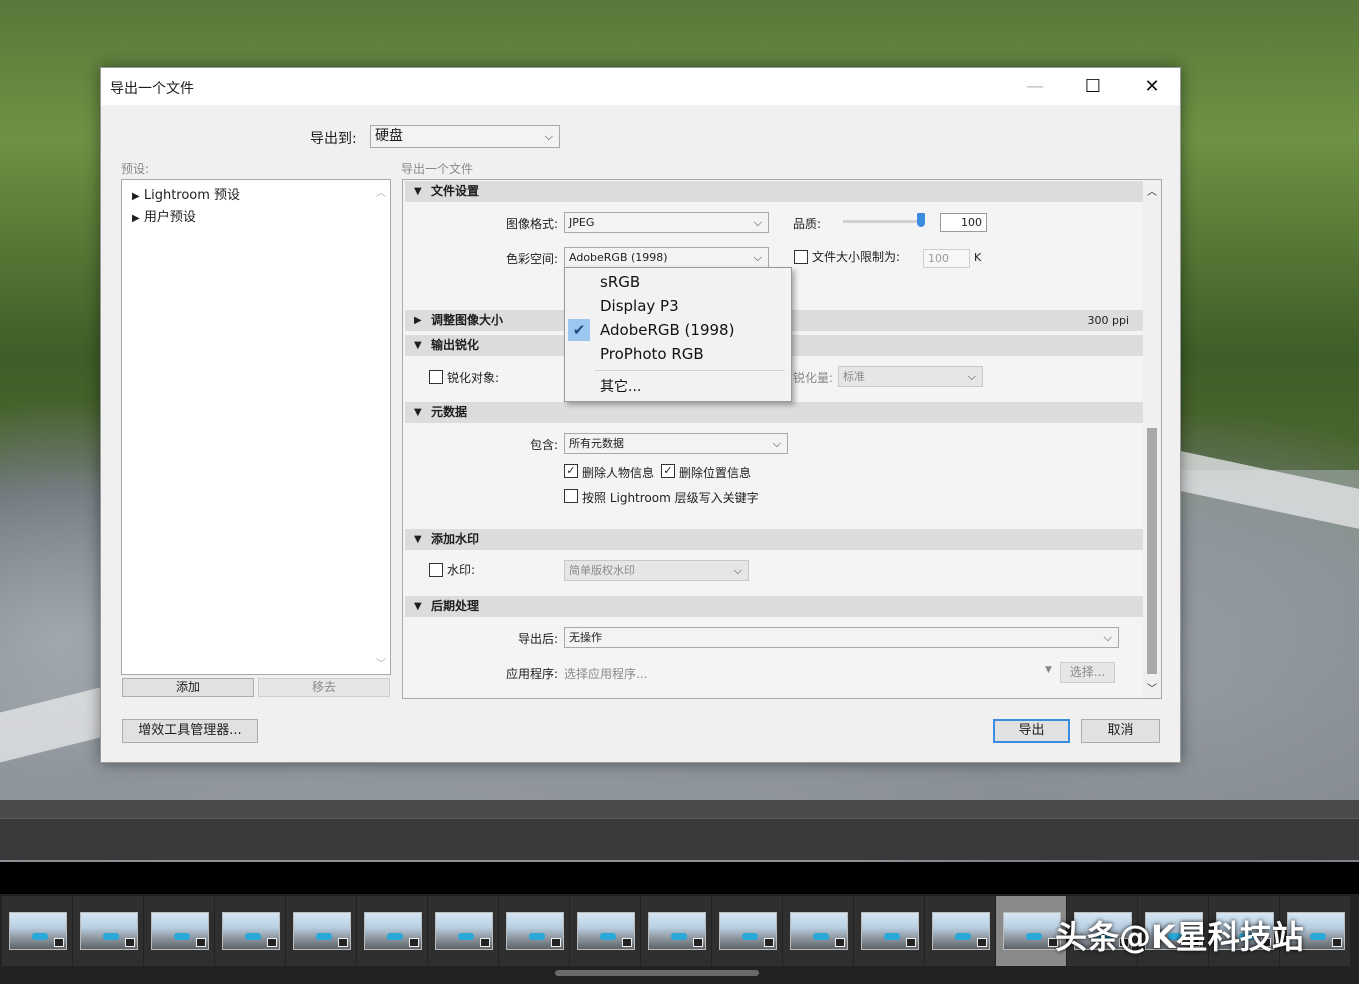 The height and width of the screenshot is (984, 1359). What do you see at coordinates (618, 257) in the screenshot?
I see `colorspace-value: AdobeRGB (1998)` at bounding box center [618, 257].